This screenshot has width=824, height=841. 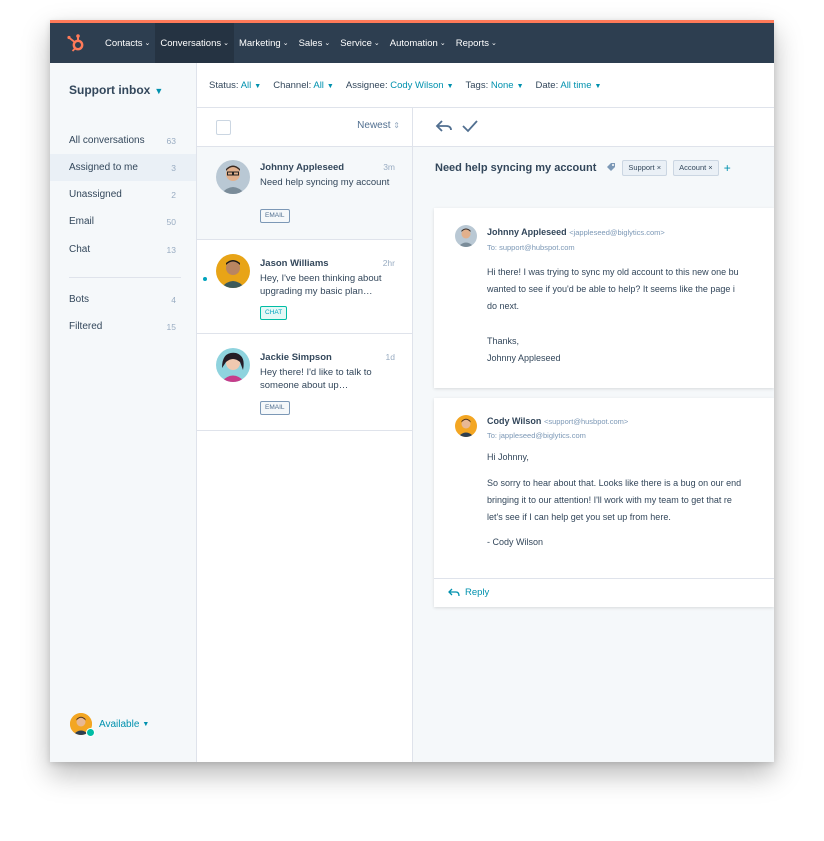 What do you see at coordinates (191, 43) in the screenshot?
I see `nav-conversations-label: Conversations` at bounding box center [191, 43].